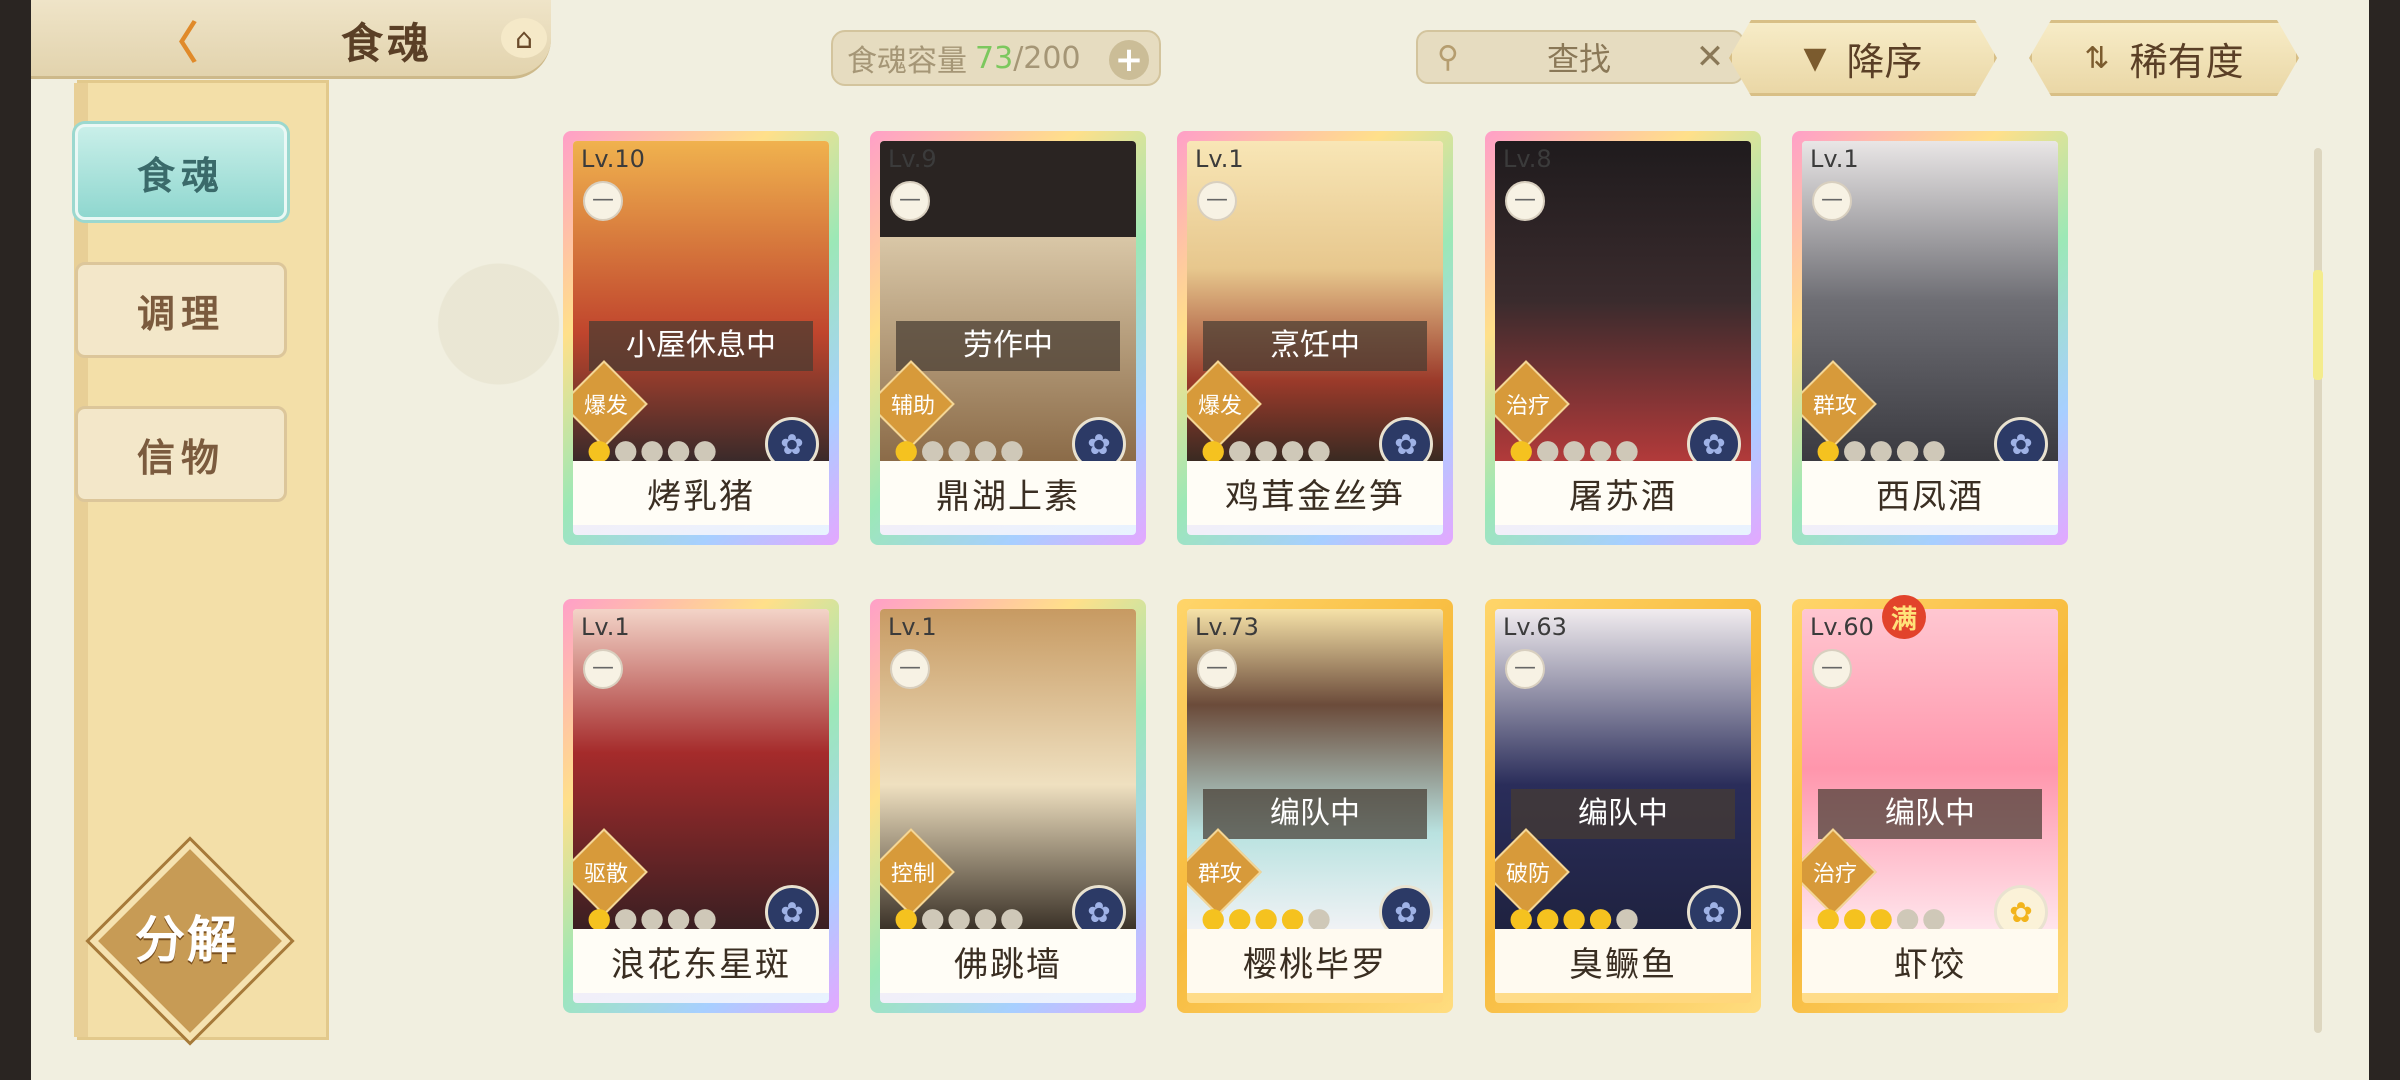  I want to click on card-inner: Lv.10— 小屋休息中 爆发 ●●●●● ✿ 烤乳猪, so click(701, 338).